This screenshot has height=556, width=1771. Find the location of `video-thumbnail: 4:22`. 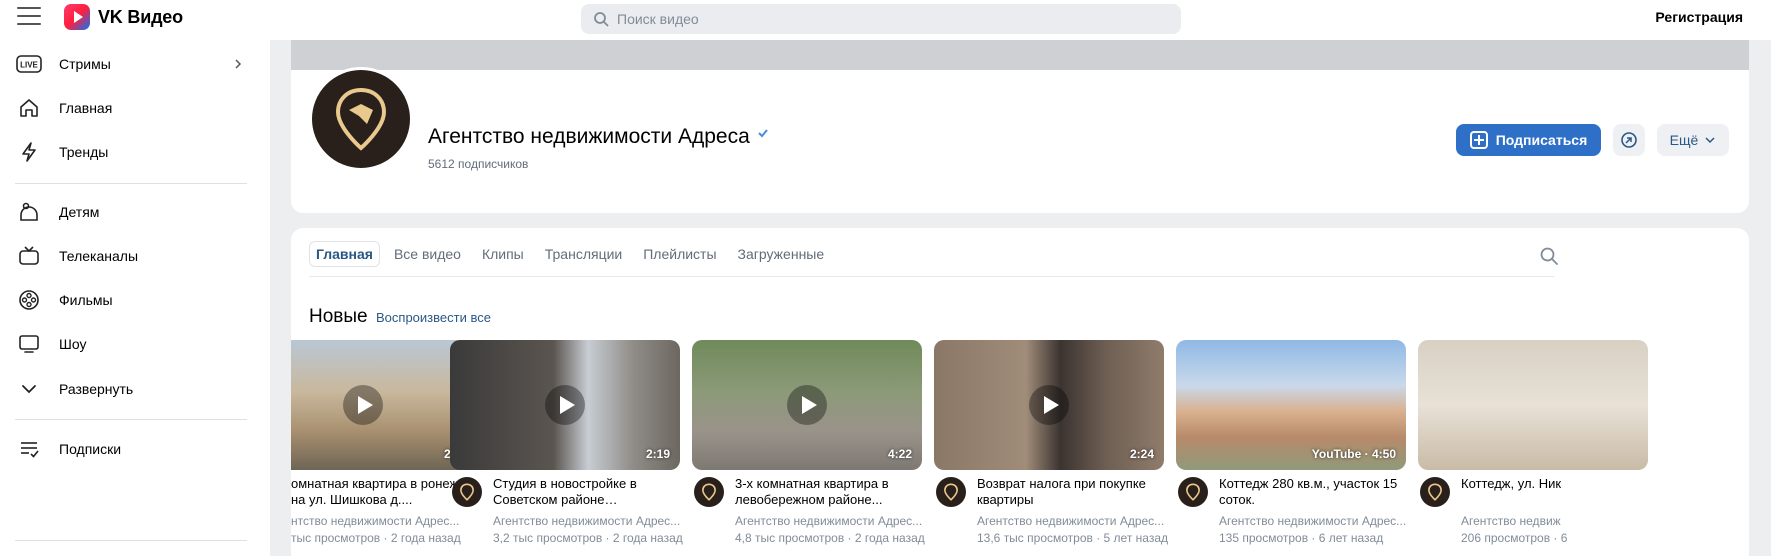

video-thumbnail: 4:22 is located at coordinates (807, 405).